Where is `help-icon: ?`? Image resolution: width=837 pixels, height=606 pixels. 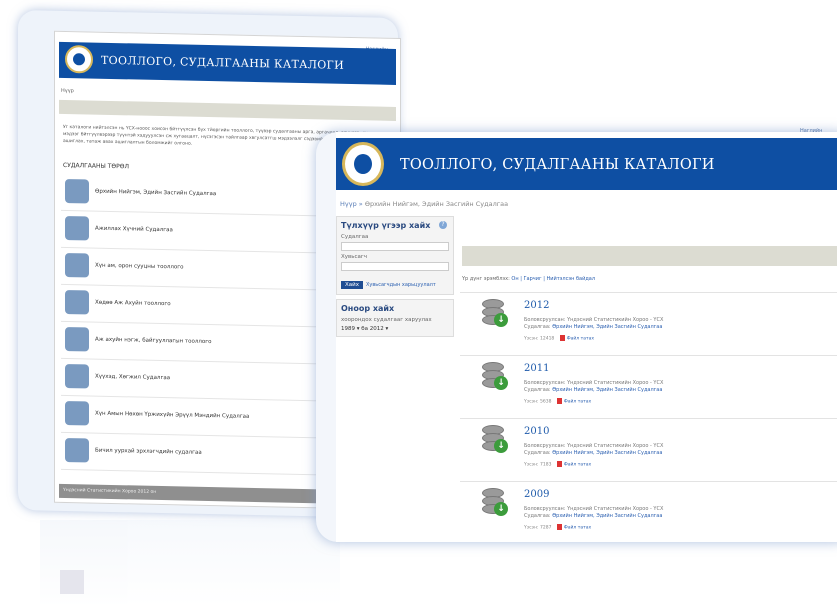 help-icon: ? is located at coordinates (443, 225).